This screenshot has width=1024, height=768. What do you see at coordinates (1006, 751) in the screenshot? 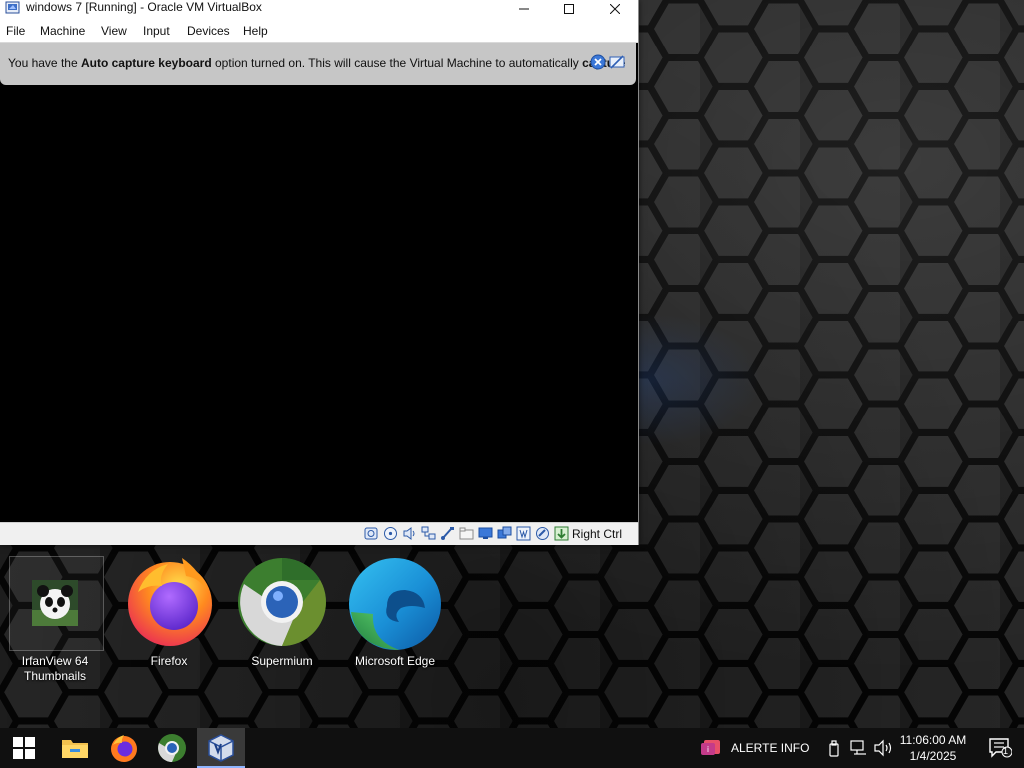
I see `notification-count: 1` at bounding box center [1006, 751].